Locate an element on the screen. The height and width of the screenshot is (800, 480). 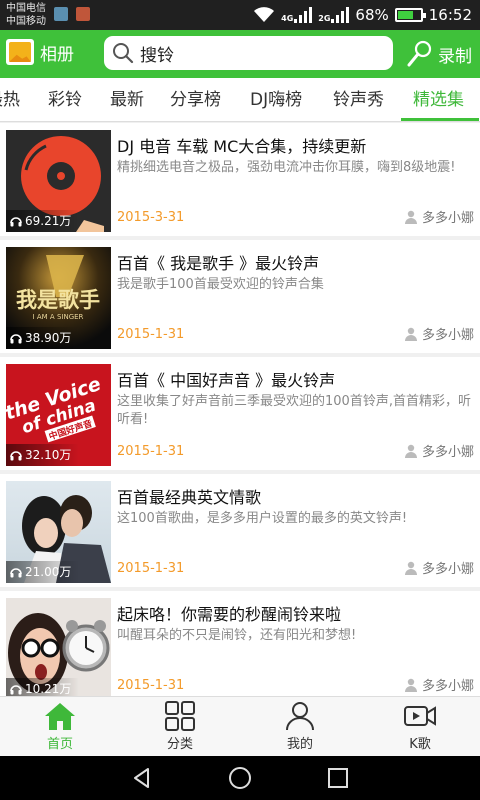
system-navigation-bar is located at coordinates (240, 778).